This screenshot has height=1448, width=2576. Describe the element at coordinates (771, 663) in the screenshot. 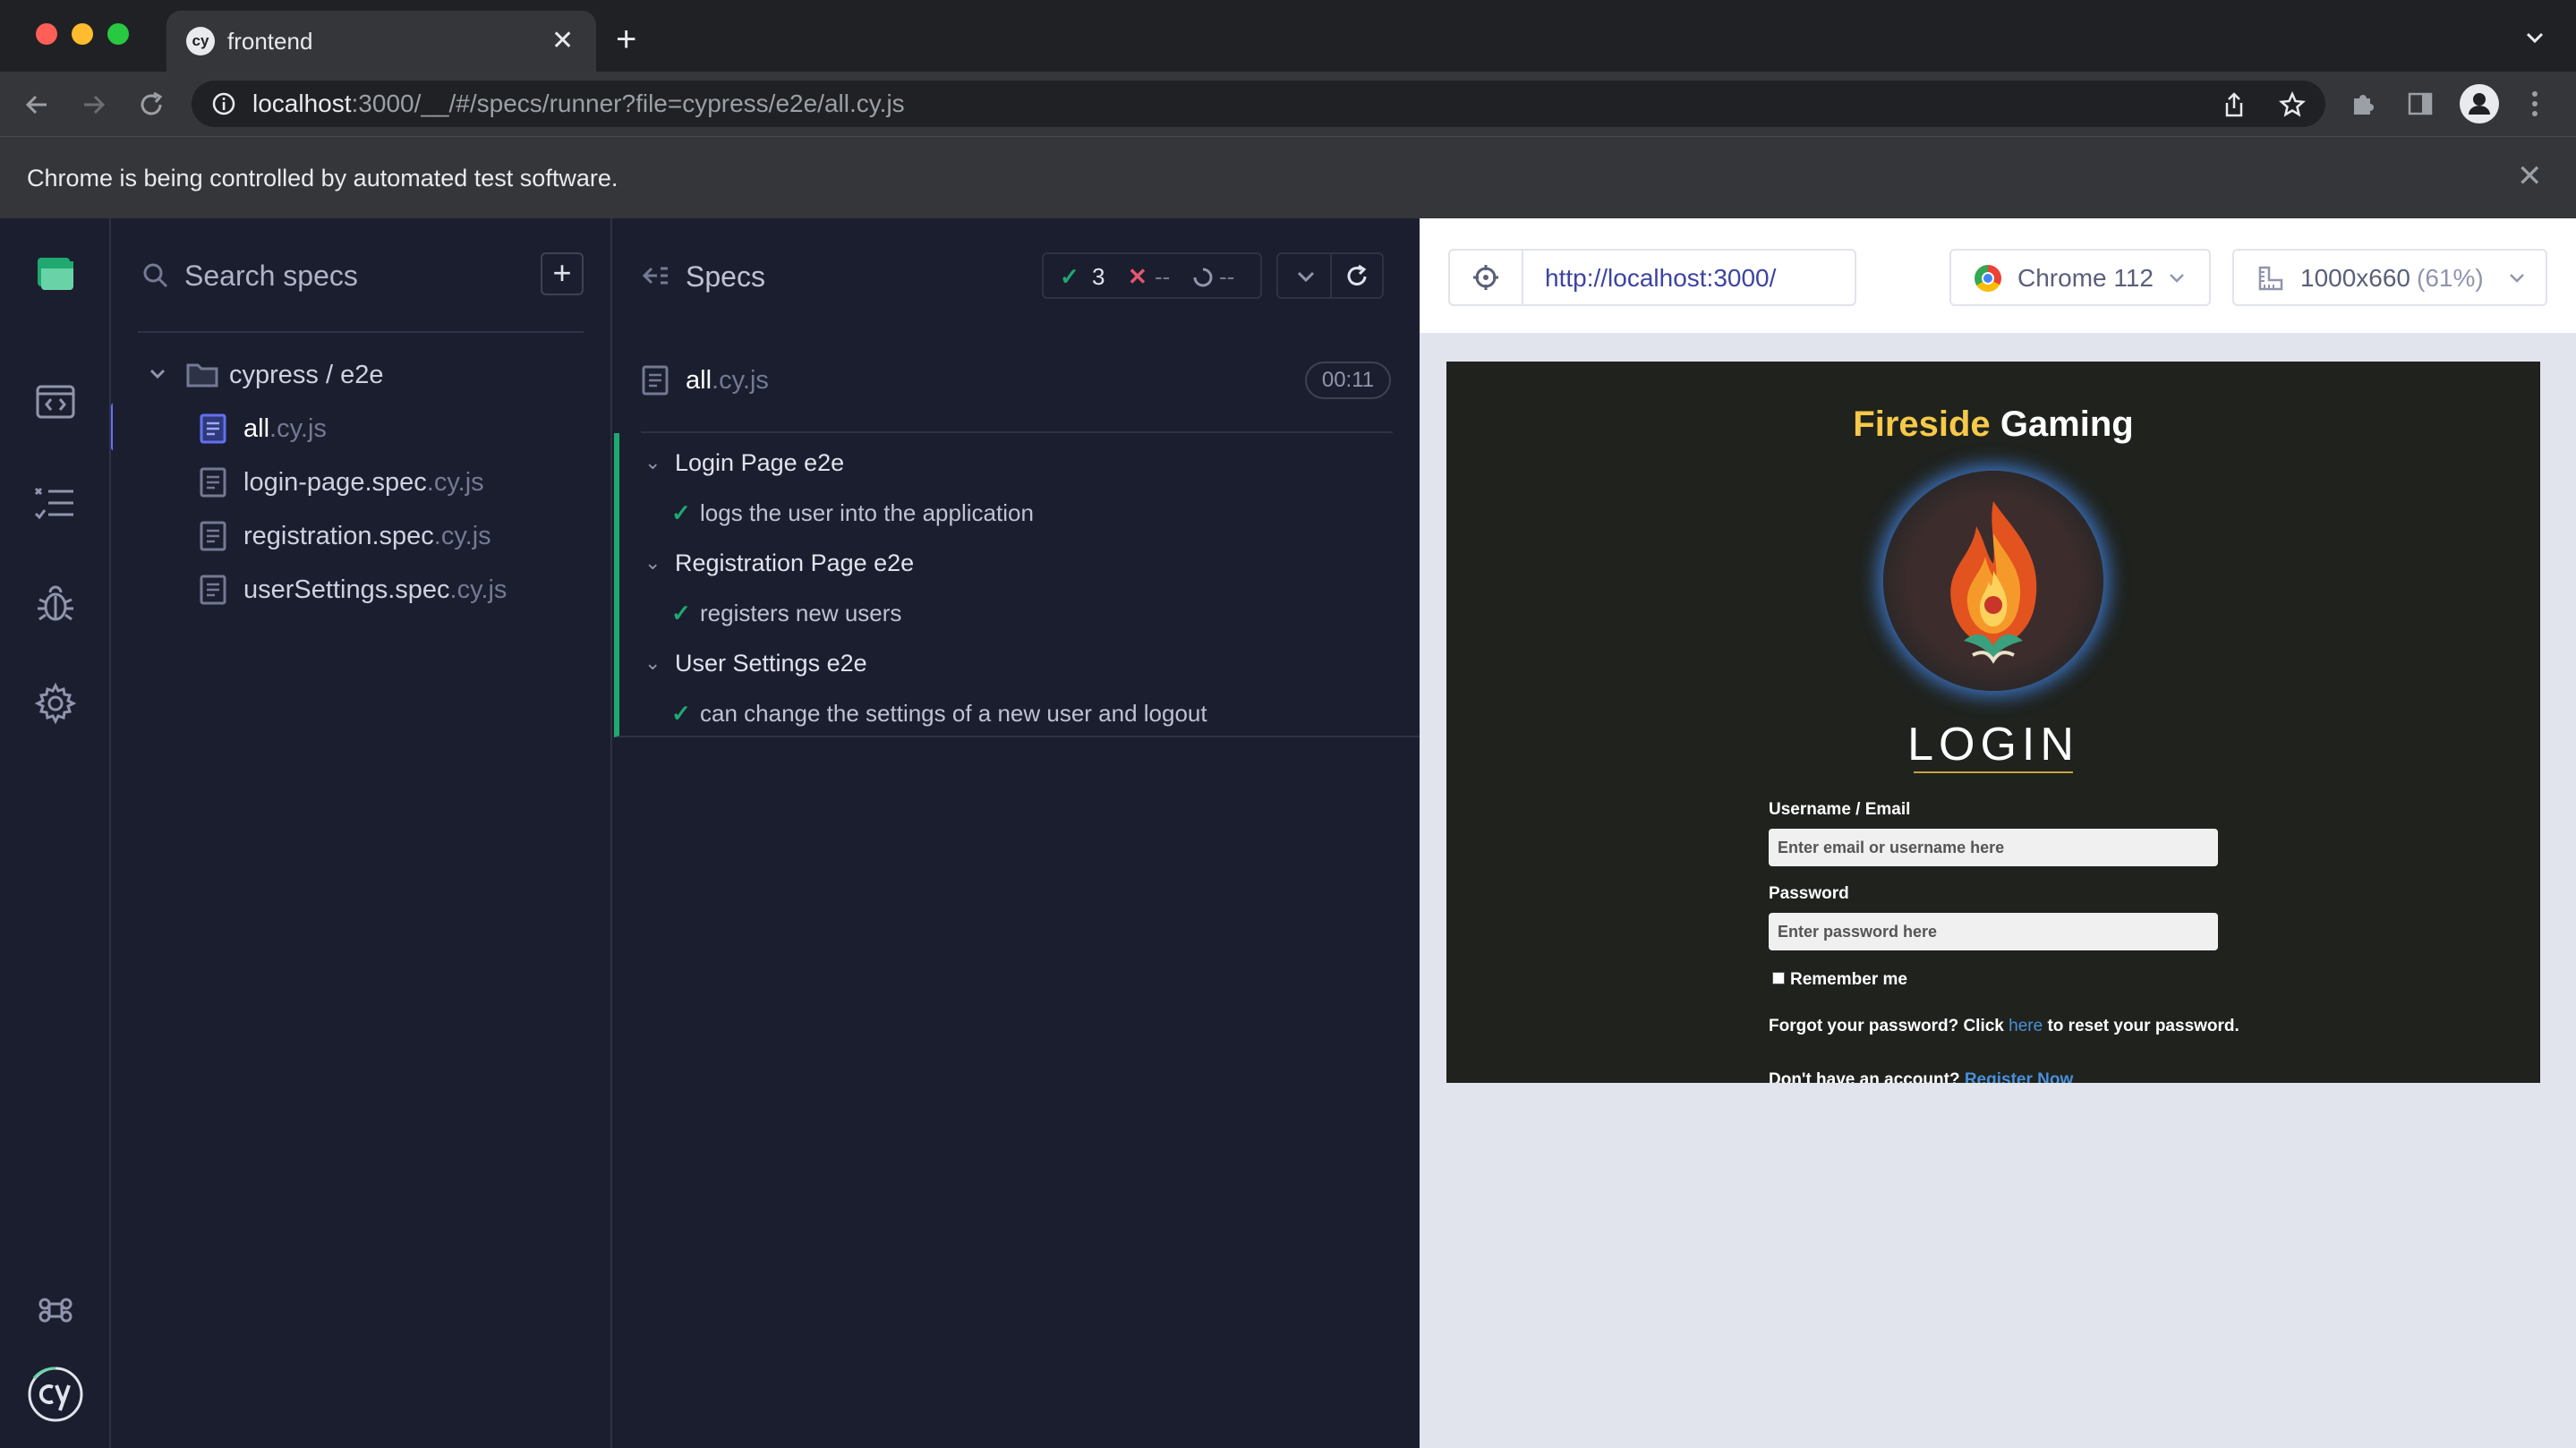

I see `suite-title: User Settings e2e` at that location.